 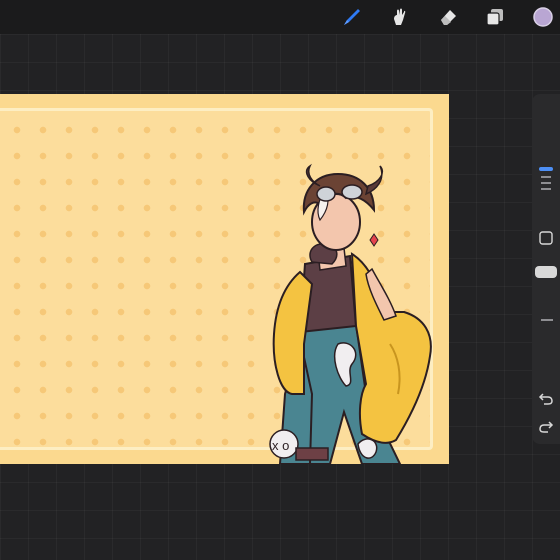 I want to click on top-toolbar, so click(x=280, y=17).